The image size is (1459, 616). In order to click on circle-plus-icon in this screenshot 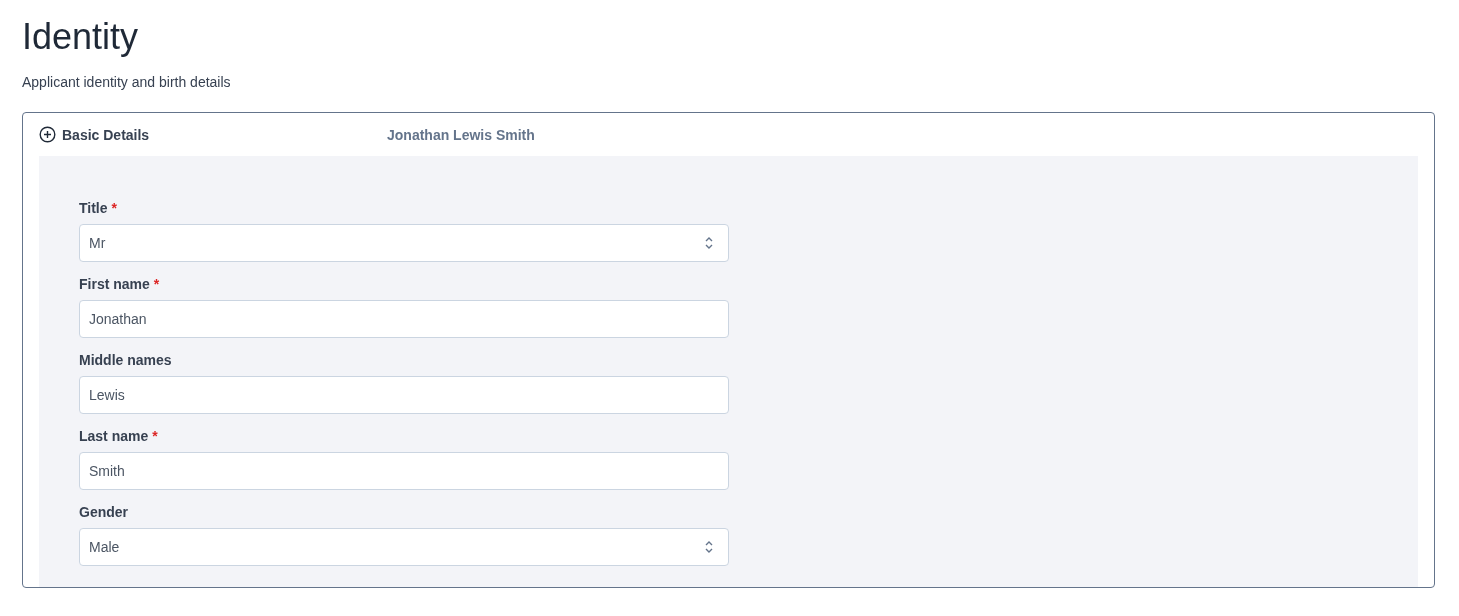, I will do `click(47, 134)`.